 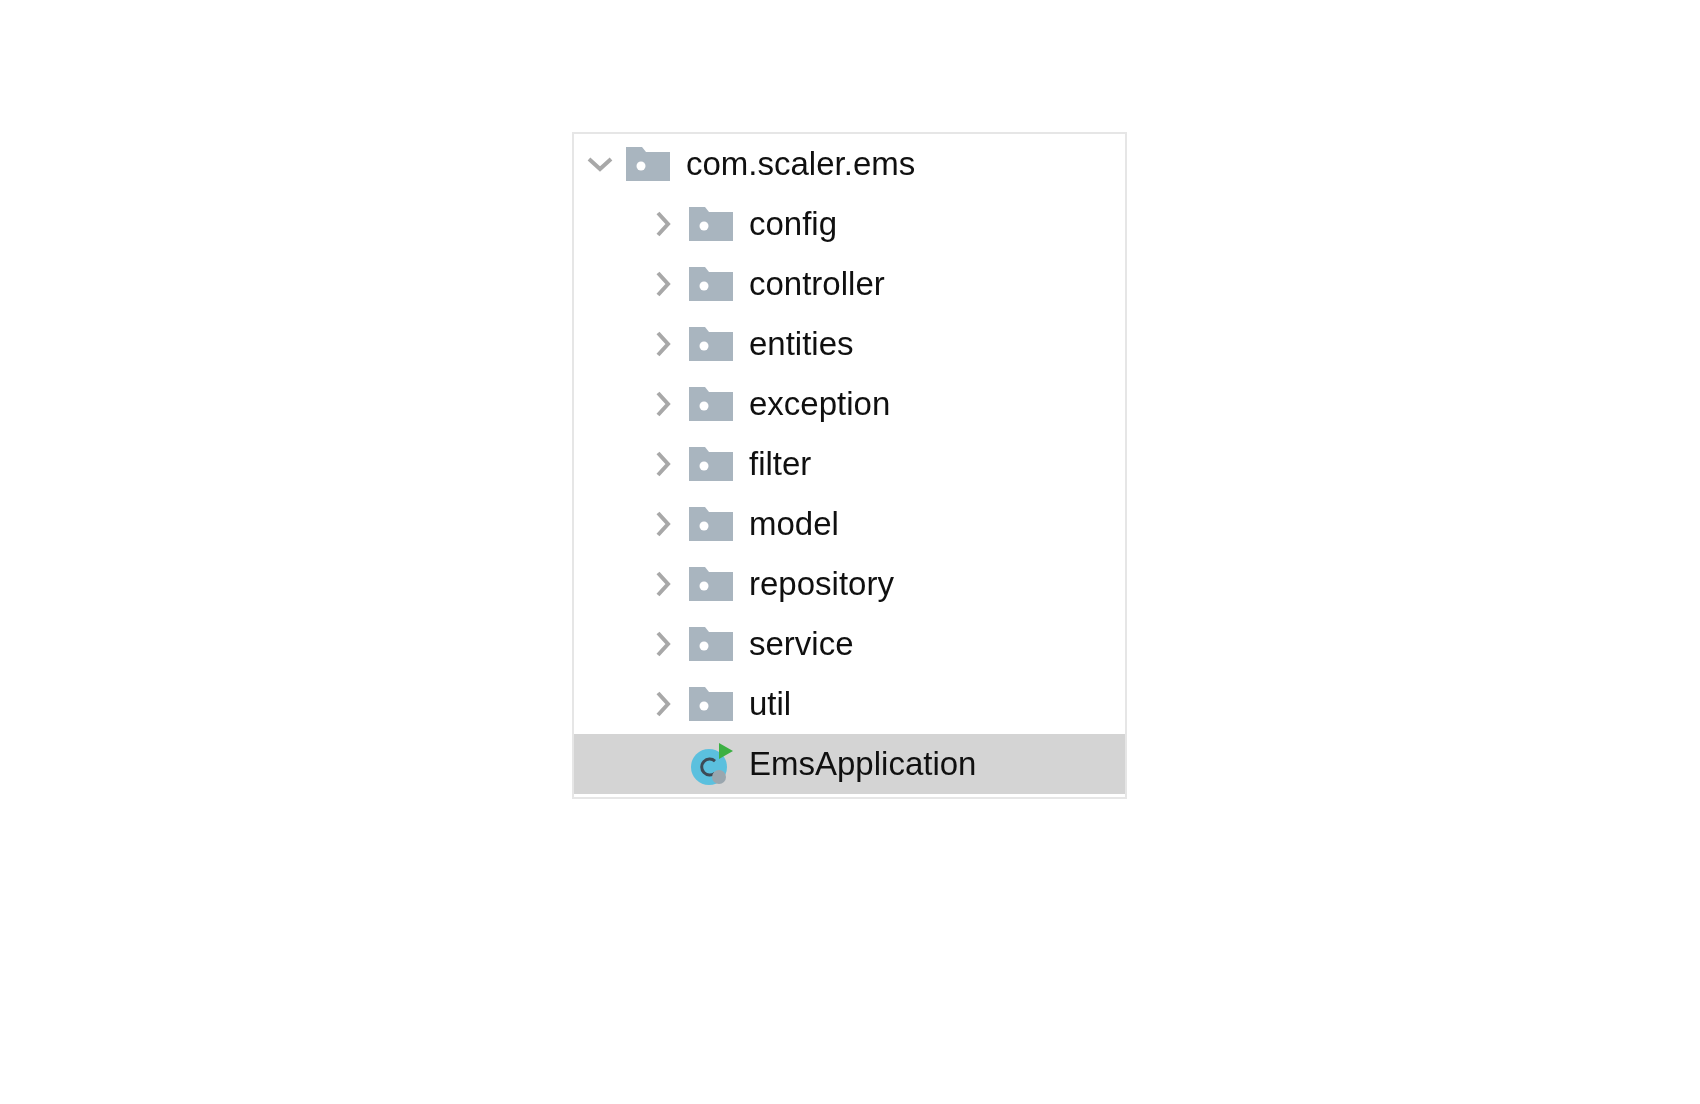 What do you see at coordinates (849, 224) in the screenshot?
I see `tree-row: config` at bounding box center [849, 224].